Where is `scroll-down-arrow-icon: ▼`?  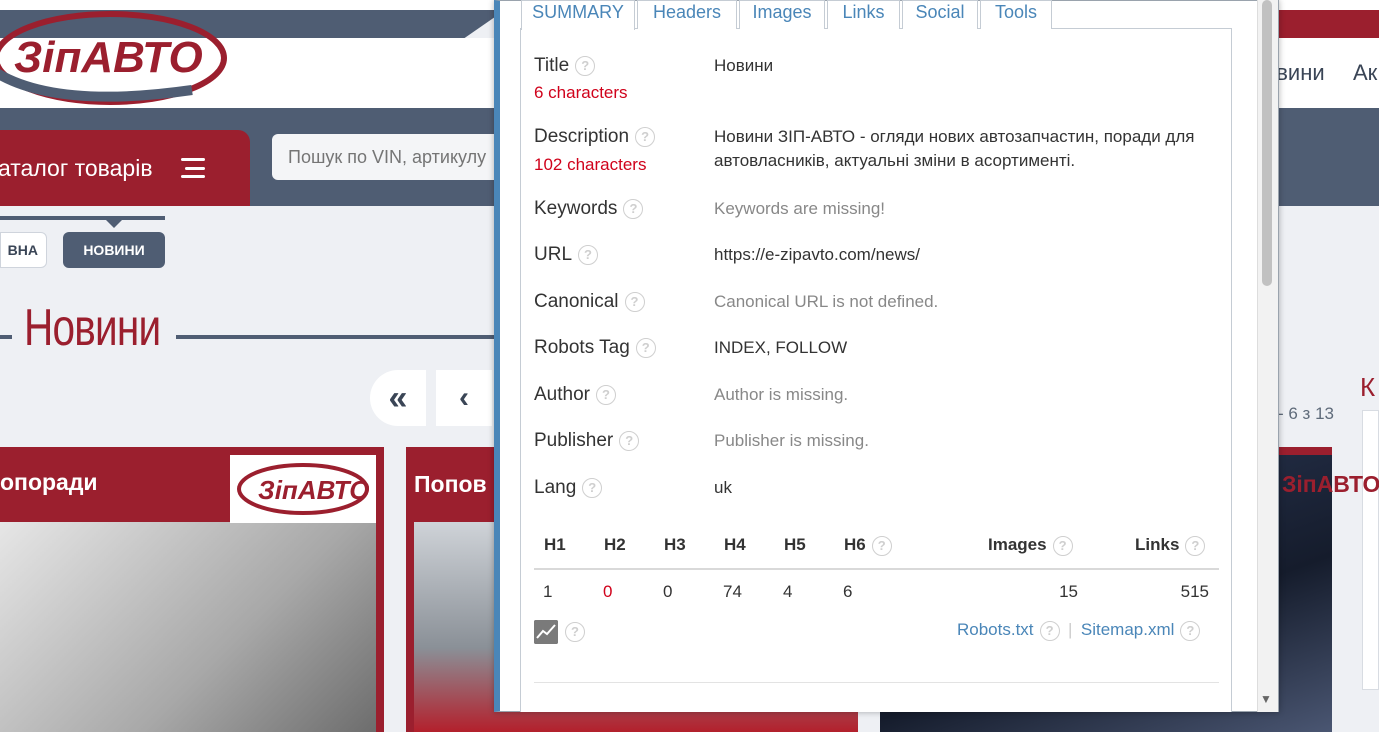
scroll-down-arrow-icon: ▼ is located at coordinates (1266, 699).